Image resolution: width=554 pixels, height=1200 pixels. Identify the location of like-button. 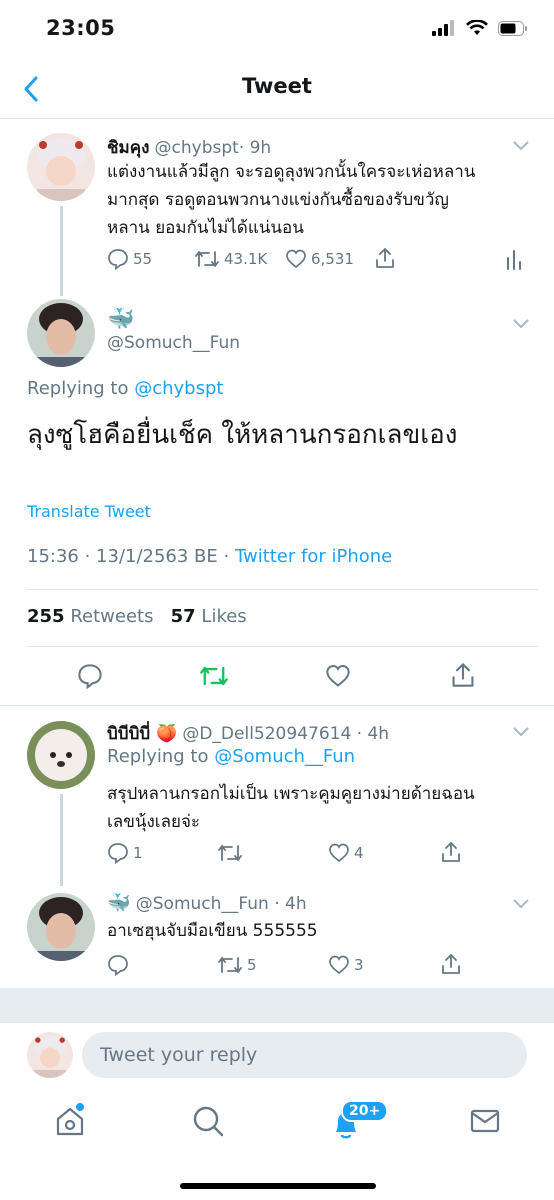
(338, 676).